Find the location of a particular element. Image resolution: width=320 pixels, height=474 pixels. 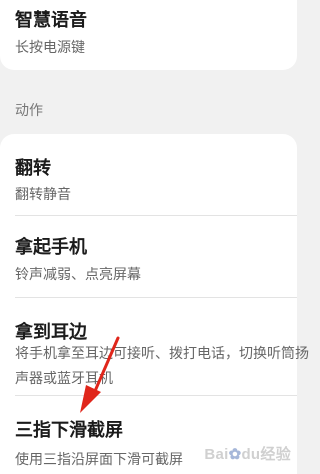

baidu-watermark: Bai✿du经验 is located at coordinates (247, 454).